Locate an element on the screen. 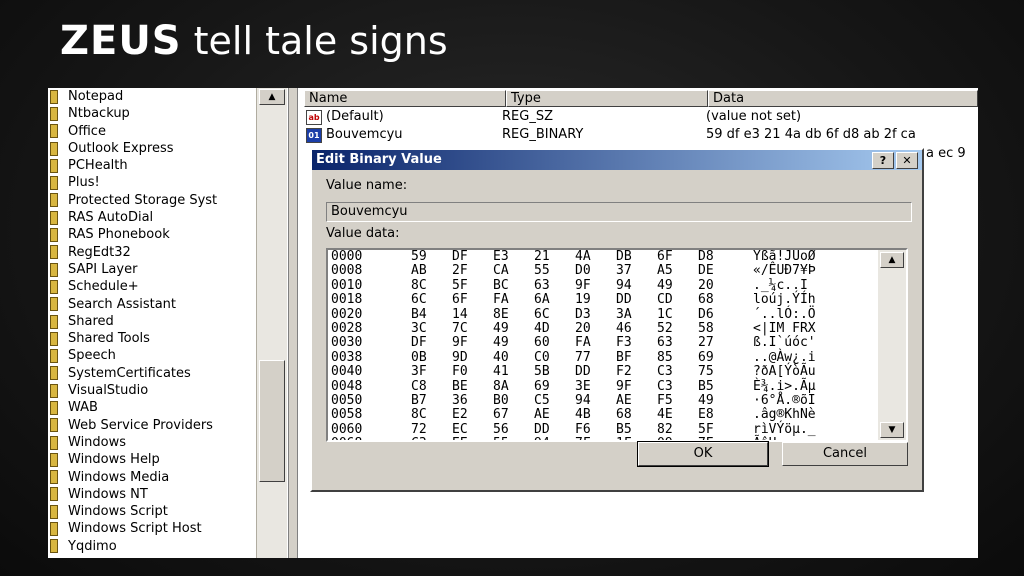 This screenshot has width=1024, height=576. hex-byte: 55 is located at coordinates (501, 438).